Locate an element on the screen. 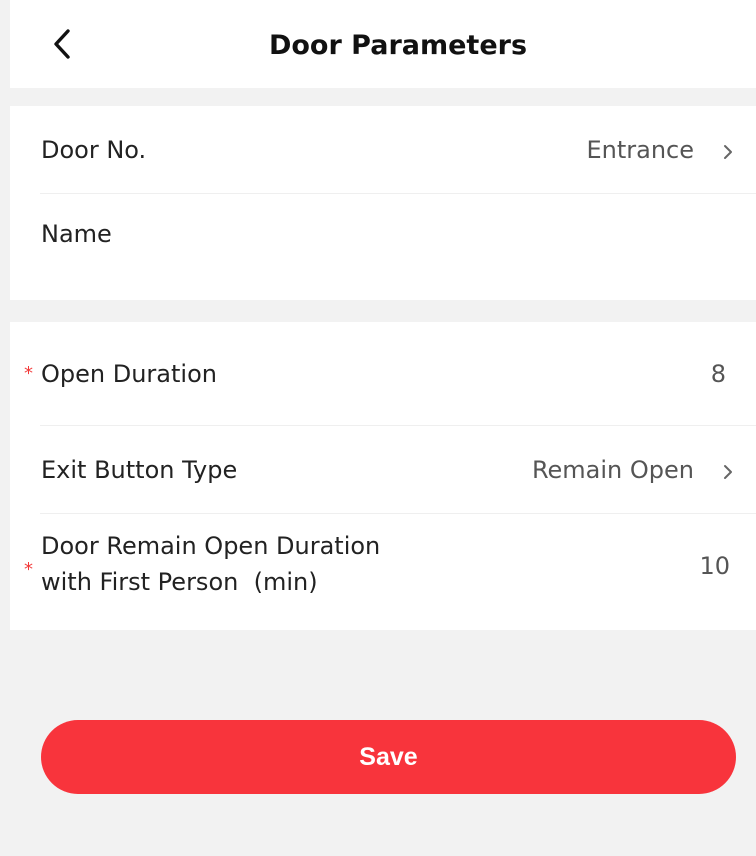 This screenshot has width=756, height=856. name-row: Name is located at coordinates (383, 247).